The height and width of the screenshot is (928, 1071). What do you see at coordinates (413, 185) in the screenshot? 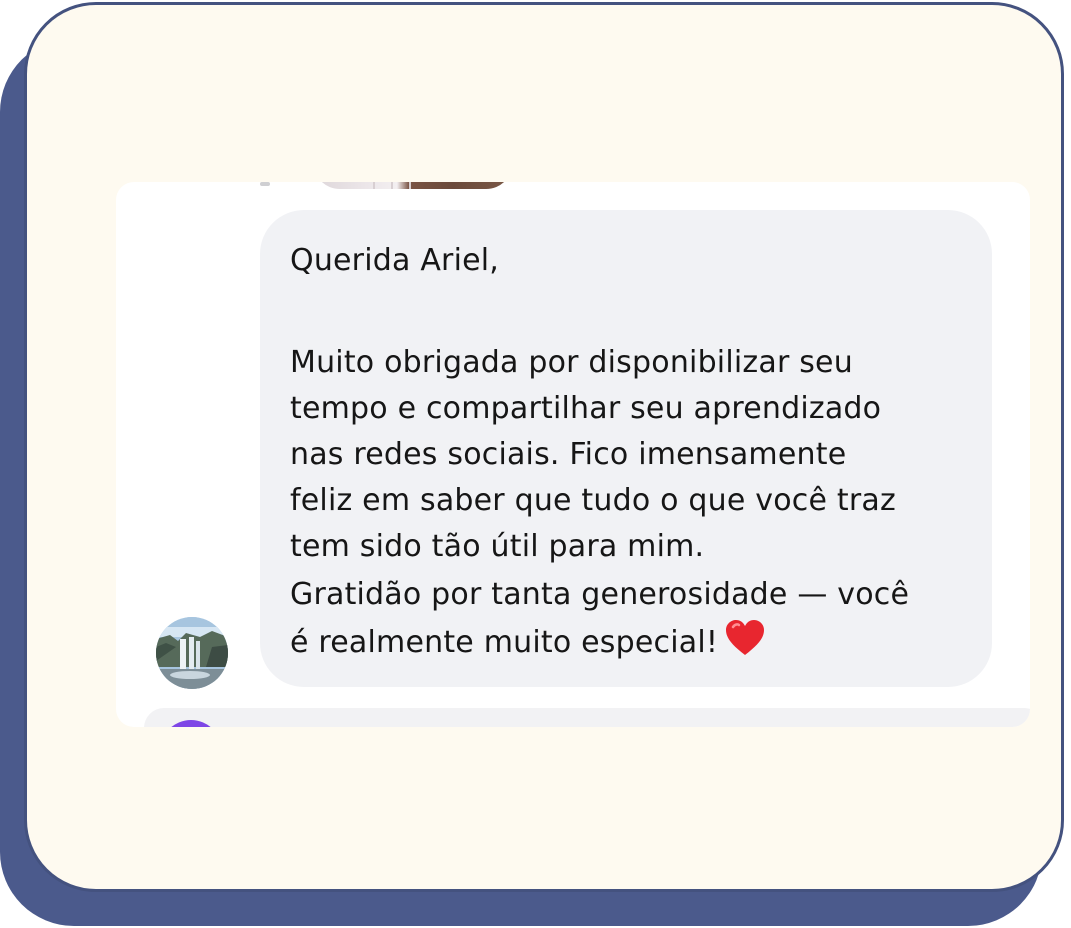
I see `previous-photo-fragment` at bounding box center [413, 185].